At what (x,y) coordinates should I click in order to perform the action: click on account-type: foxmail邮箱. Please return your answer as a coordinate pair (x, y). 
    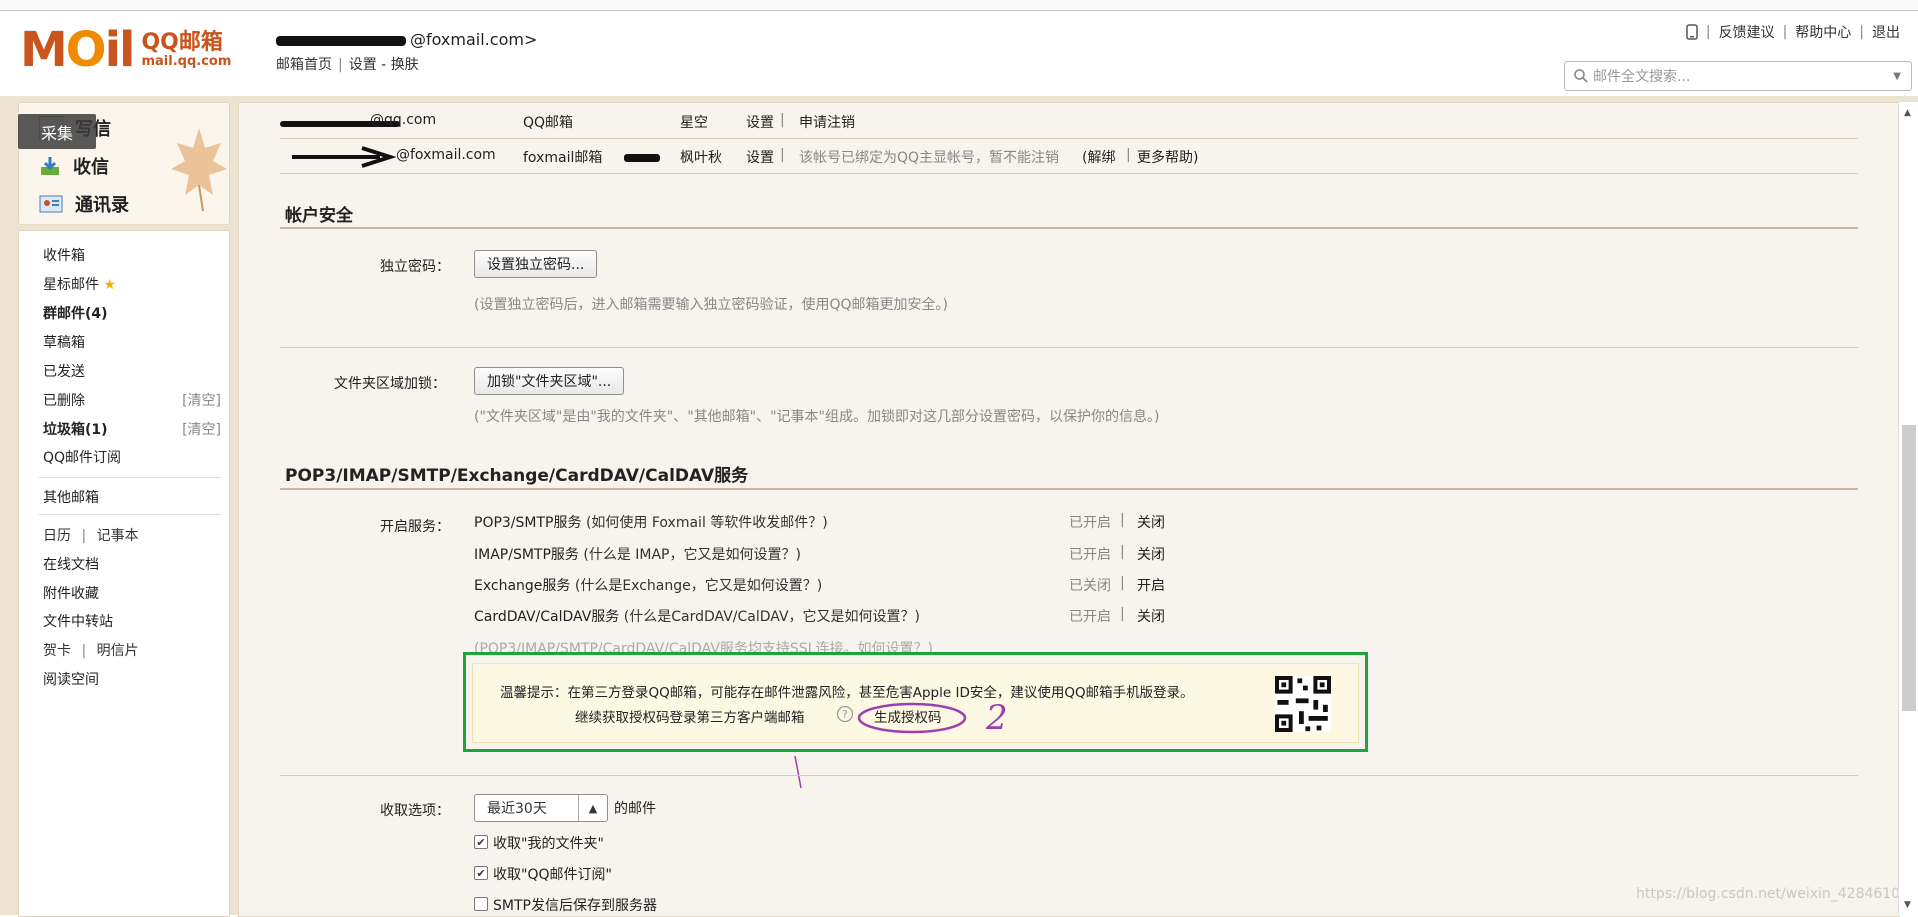
    Looking at the image, I should click on (563, 158).